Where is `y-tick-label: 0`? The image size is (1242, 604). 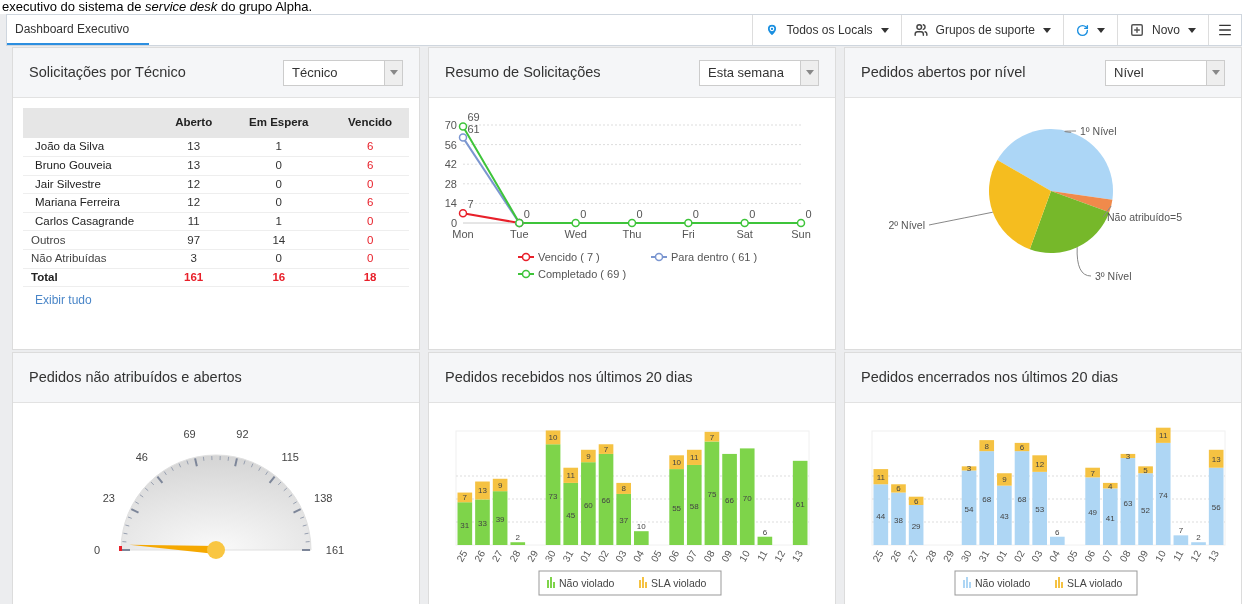
y-tick-label: 0 is located at coordinates (453, 223).